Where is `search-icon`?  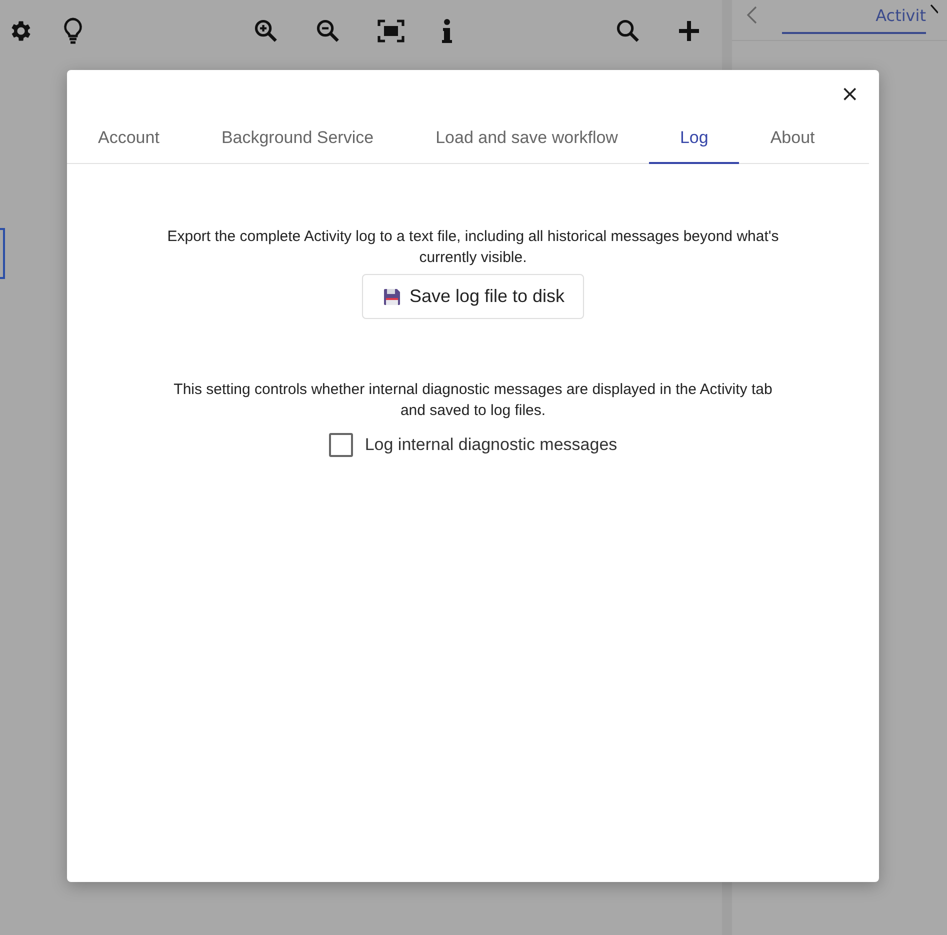 search-icon is located at coordinates (627, 31).